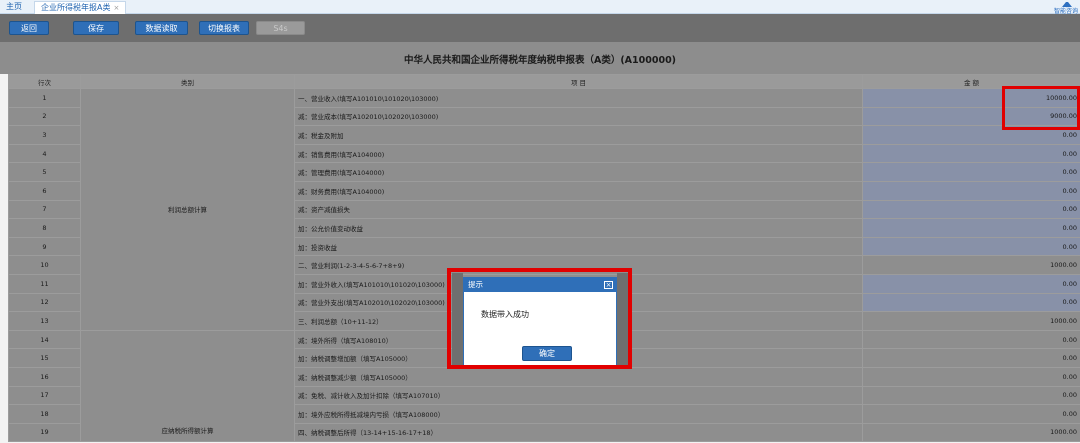 This screenshot has height=443, width=1080. Describe the element at coordinates (578, 81) in the screenshot. I see `header-item: 项 目` at that location.